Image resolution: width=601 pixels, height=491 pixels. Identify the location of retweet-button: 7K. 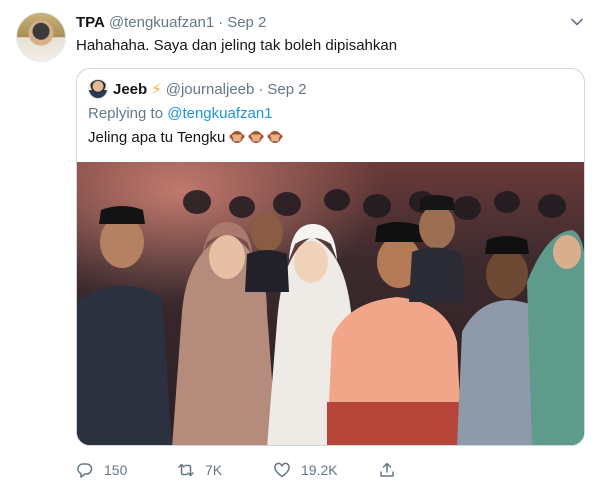
(225, 470).